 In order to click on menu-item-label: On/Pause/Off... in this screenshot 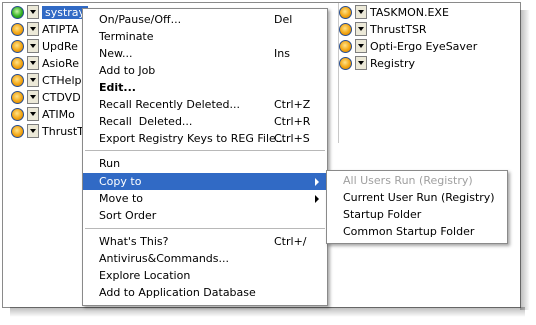, I will do `click(140, 19)`.